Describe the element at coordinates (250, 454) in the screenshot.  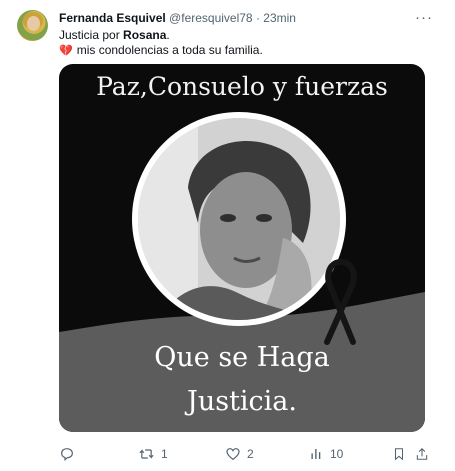
I see `like-count: 2` at that location.